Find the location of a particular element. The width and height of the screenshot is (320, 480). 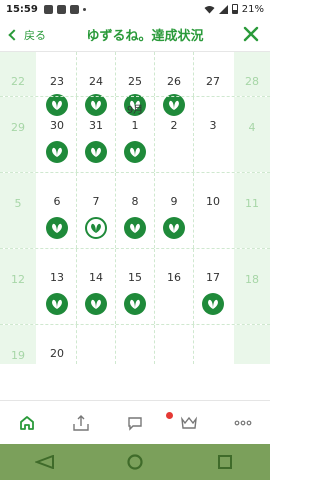

day-number: 6 is located at coordinates (57, 201).